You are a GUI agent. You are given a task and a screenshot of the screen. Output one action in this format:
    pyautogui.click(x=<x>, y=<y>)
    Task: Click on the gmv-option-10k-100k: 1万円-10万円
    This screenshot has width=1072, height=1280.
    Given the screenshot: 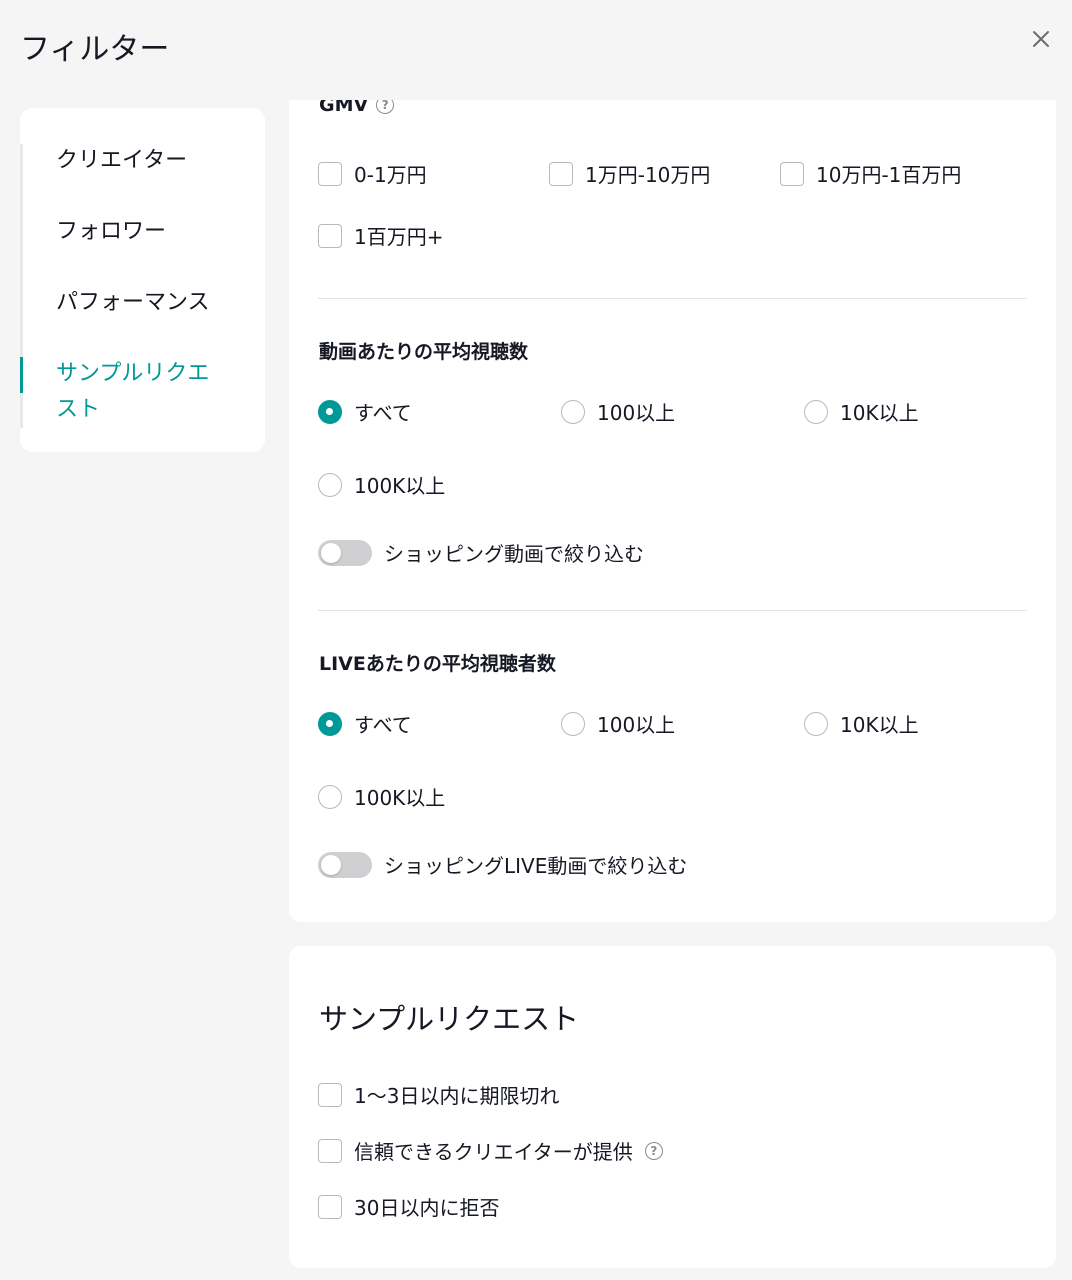 What is the action you would take?
    pyautogui.click(x=629, y=173)
    